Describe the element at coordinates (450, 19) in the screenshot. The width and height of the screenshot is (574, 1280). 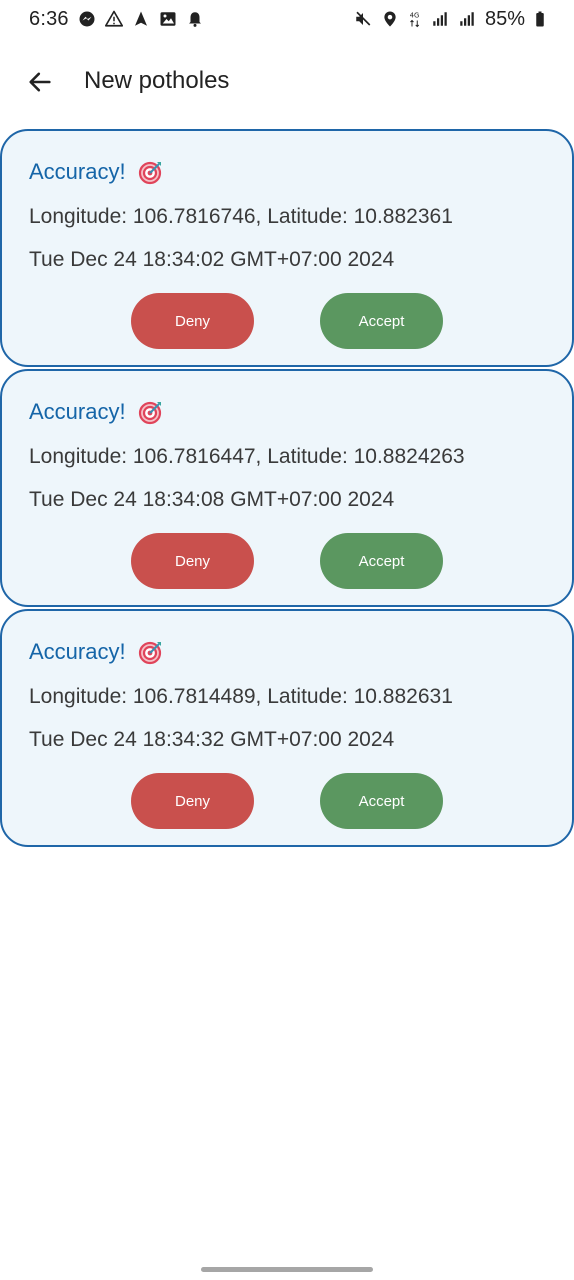
I see `status-bar-right: 4G 85%` at that location.